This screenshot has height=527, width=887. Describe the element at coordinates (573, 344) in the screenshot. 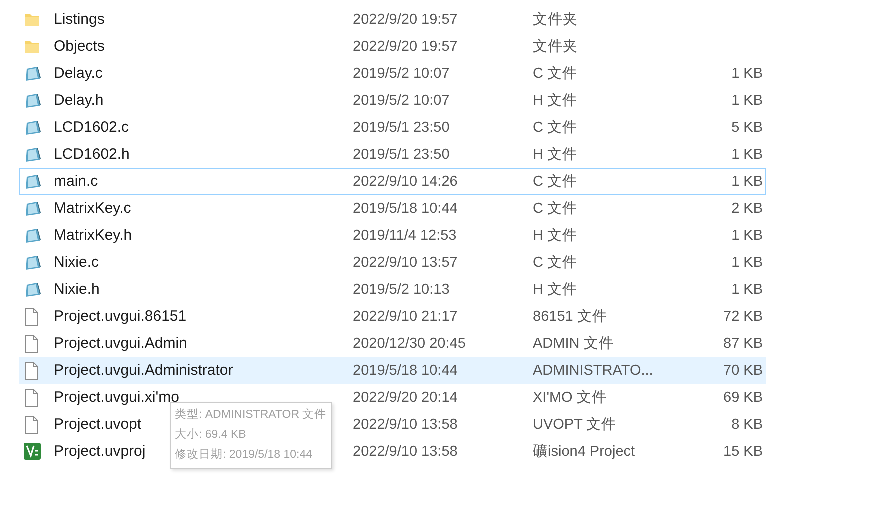

I see `file-type: ADMIN 文件` at that location.